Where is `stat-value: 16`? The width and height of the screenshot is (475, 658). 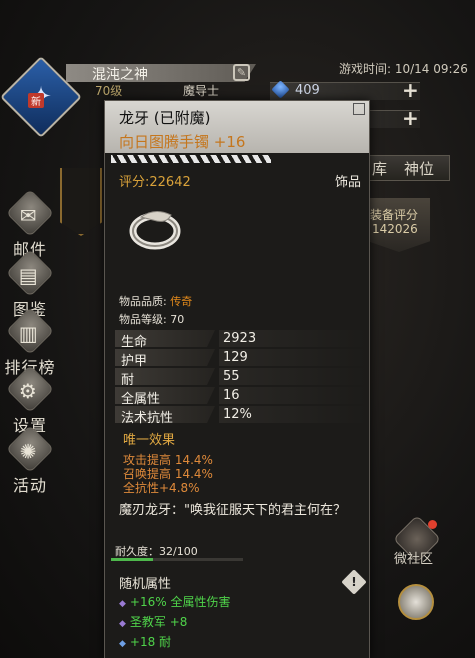 stat-value: 16 is located at coordinates (231, 395).